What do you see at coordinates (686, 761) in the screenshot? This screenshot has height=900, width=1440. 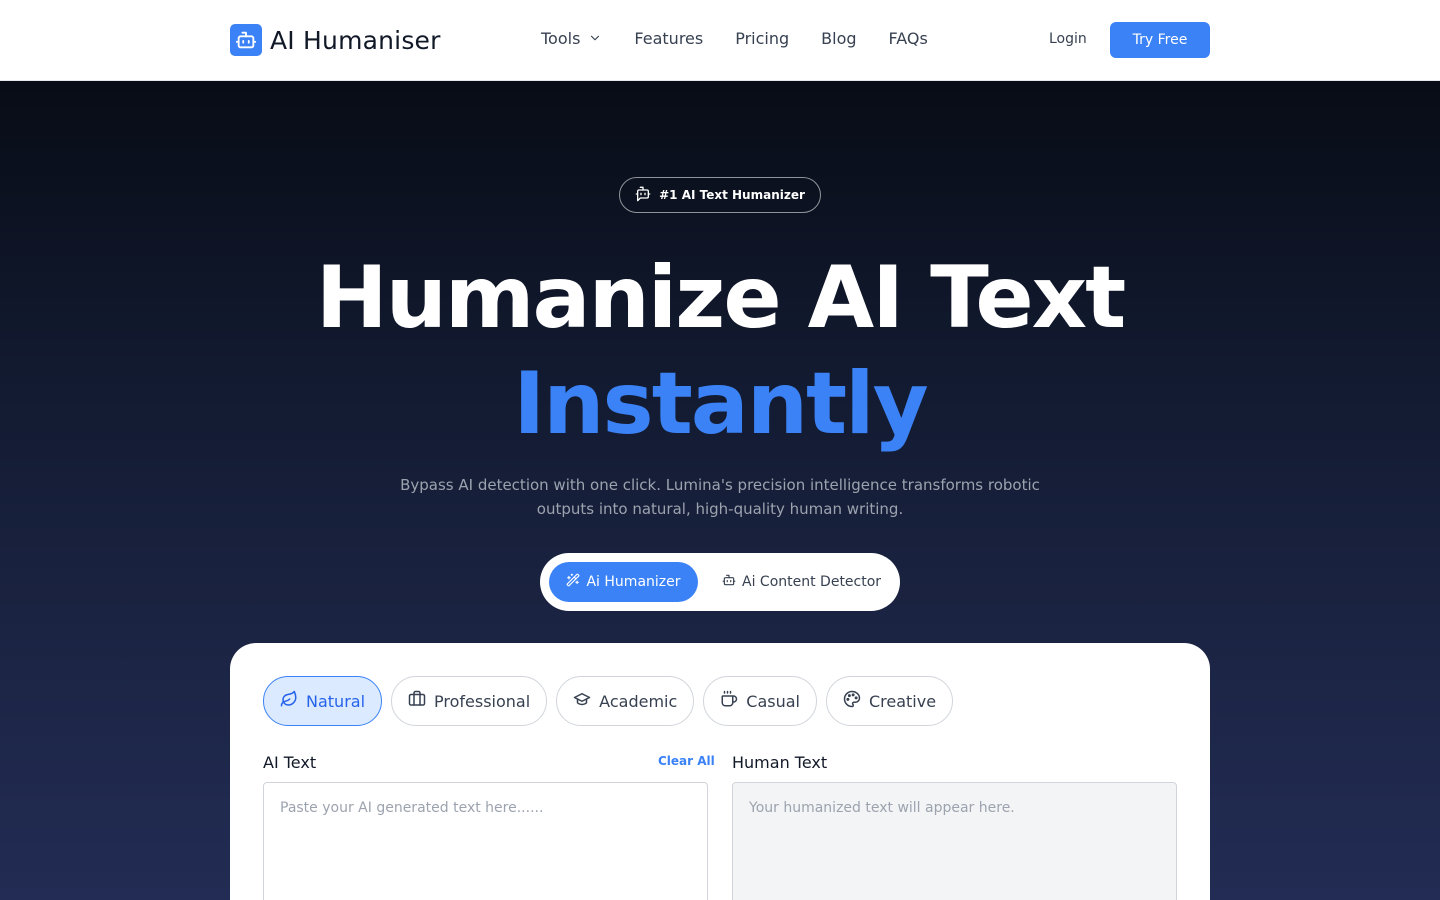 I see `clear-all-button: Clear All` at bounding box center [686, 761].